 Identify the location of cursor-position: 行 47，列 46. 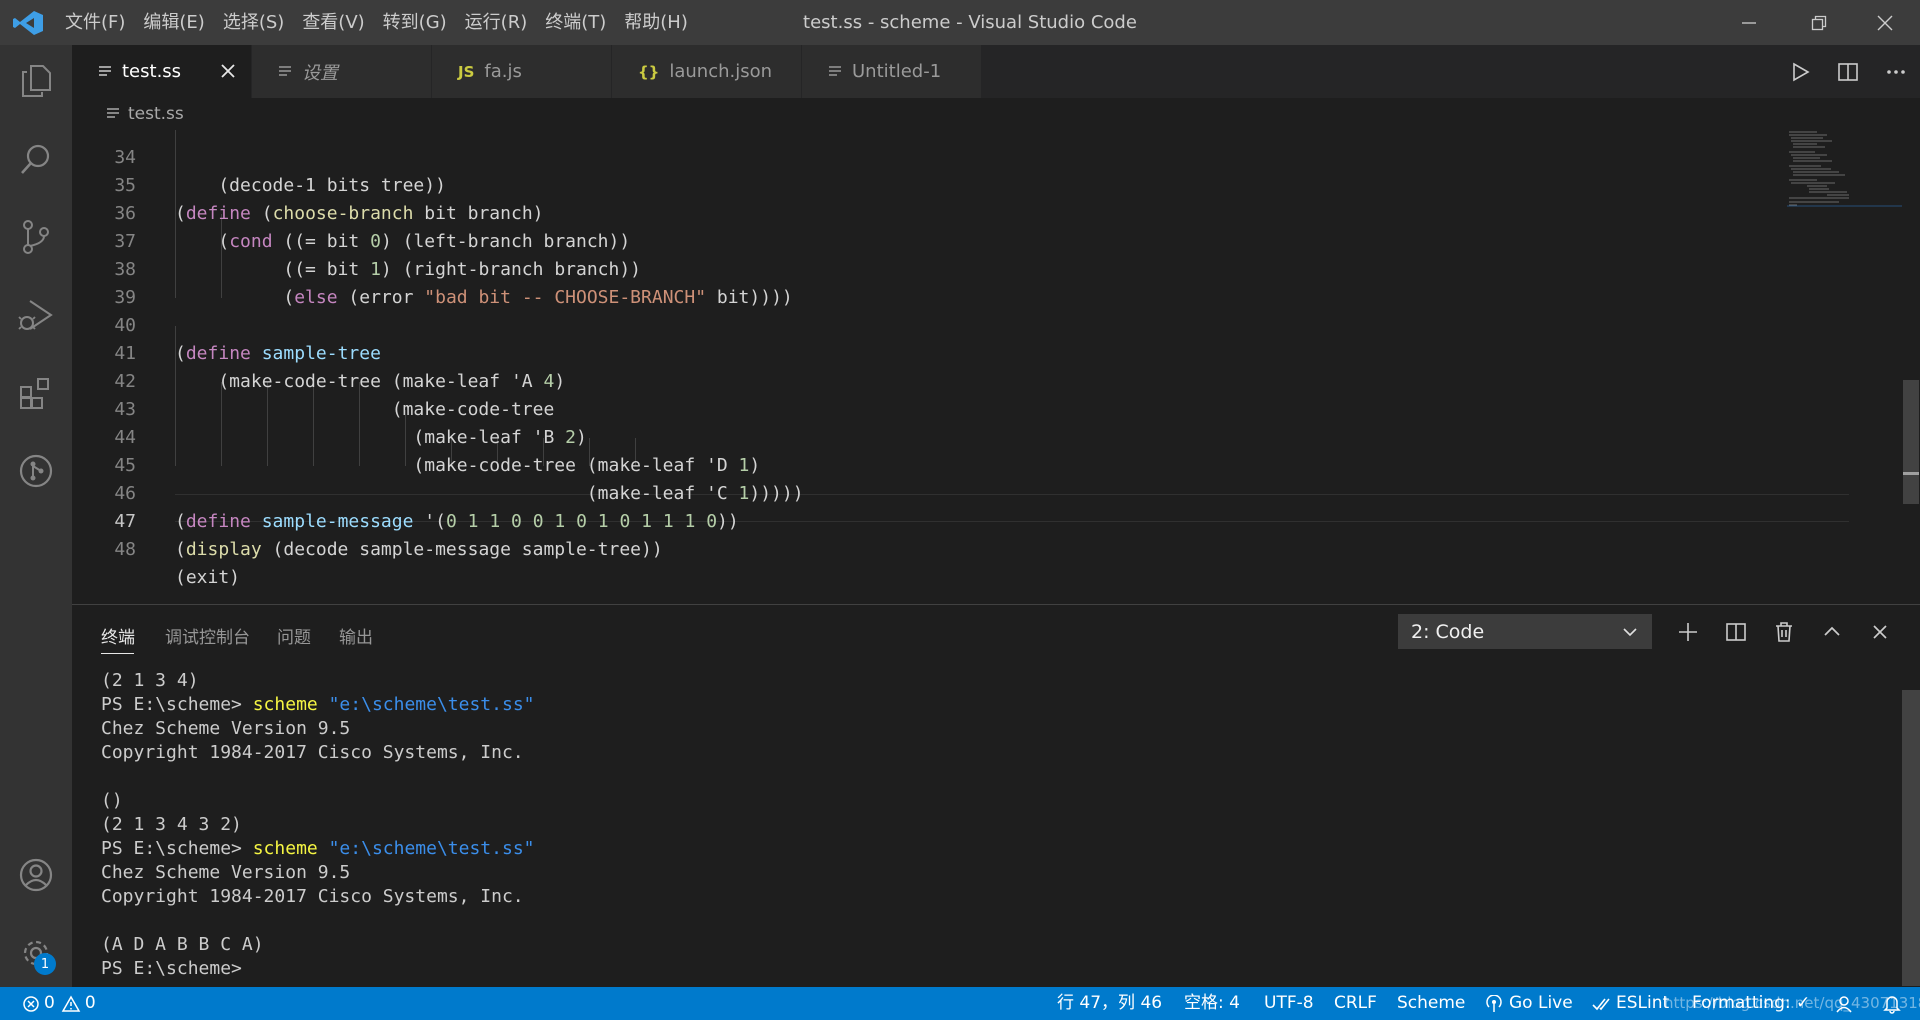
(1109, 1003).